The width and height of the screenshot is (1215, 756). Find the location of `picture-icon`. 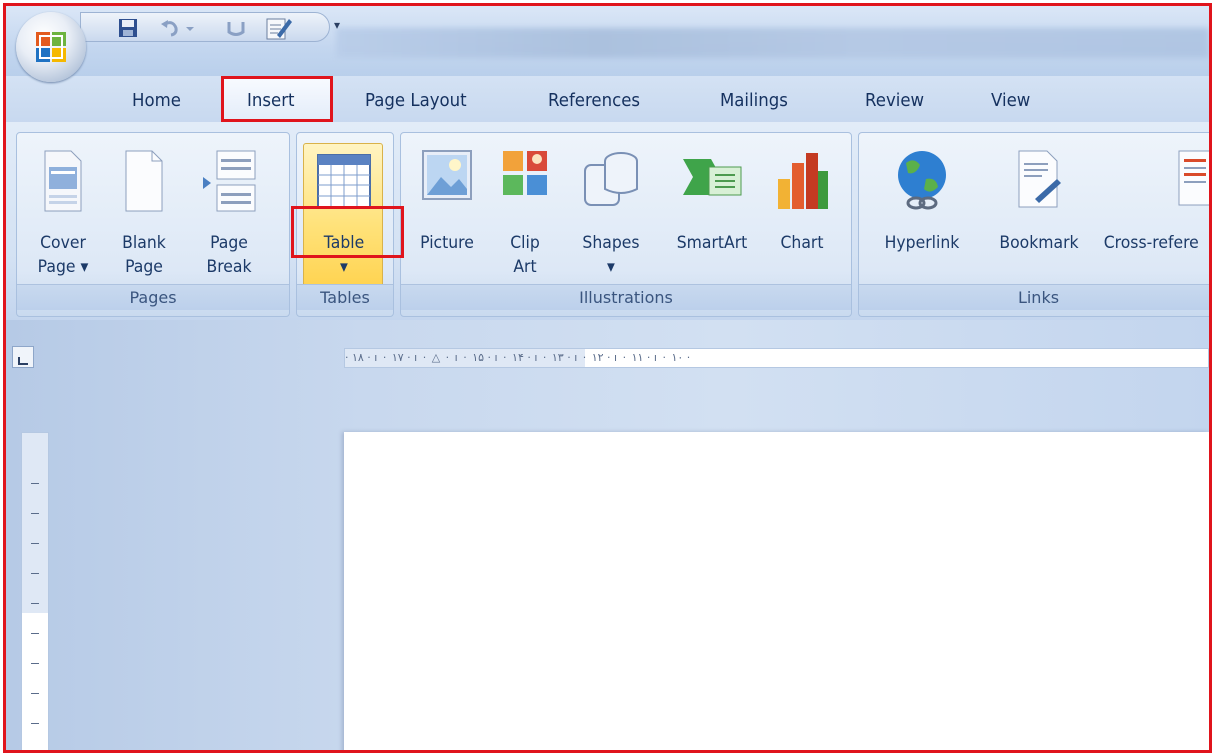

picture-icon is located at coordinates (447, 175).